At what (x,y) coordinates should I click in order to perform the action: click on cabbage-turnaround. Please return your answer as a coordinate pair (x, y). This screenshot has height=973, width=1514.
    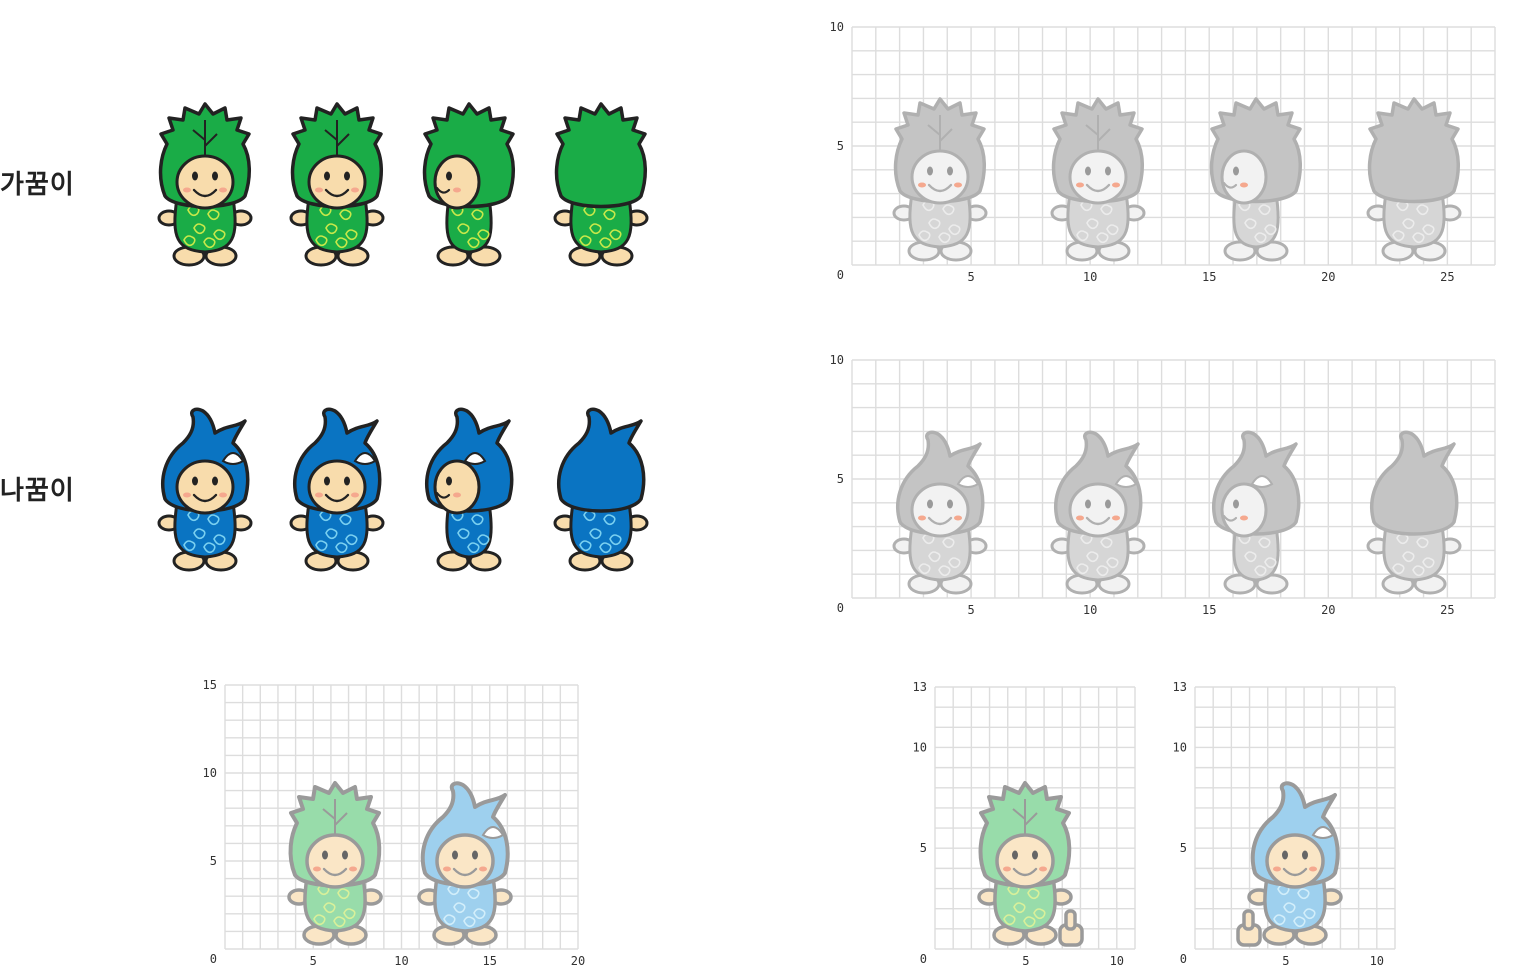
    Looking at the image, I should click on (403, 184).